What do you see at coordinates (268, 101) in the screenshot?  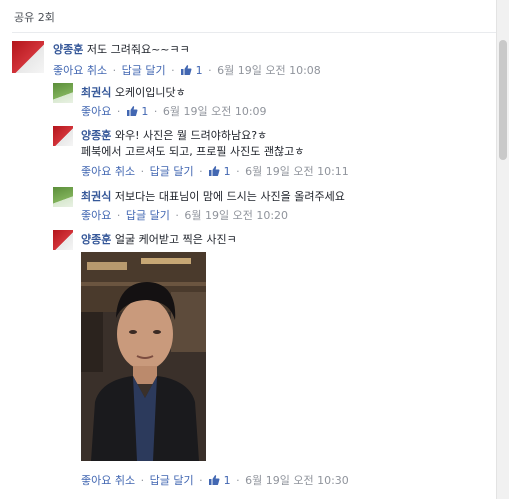 I see `reply: 최권식 오케이입니닷ㅎ 좋아요 · 1 · 6월 19일 오전 10:09` at bounding box center [268, 101].